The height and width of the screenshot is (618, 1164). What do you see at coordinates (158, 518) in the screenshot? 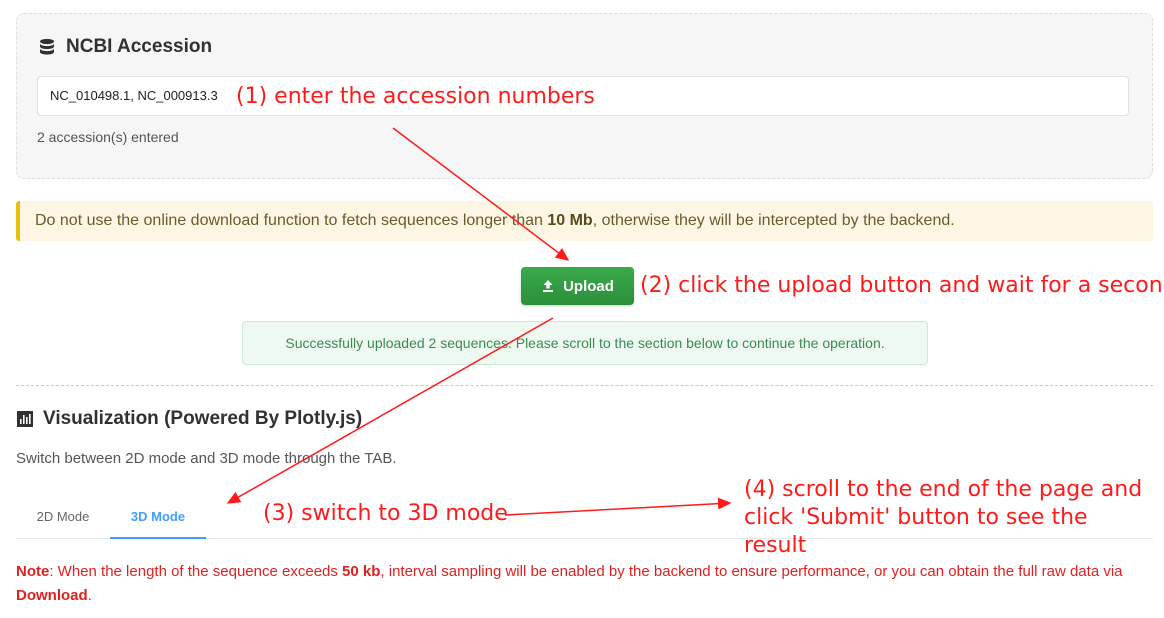
I see `tab-3d-mode: 3D Mode` at bounding box center [158, 518].